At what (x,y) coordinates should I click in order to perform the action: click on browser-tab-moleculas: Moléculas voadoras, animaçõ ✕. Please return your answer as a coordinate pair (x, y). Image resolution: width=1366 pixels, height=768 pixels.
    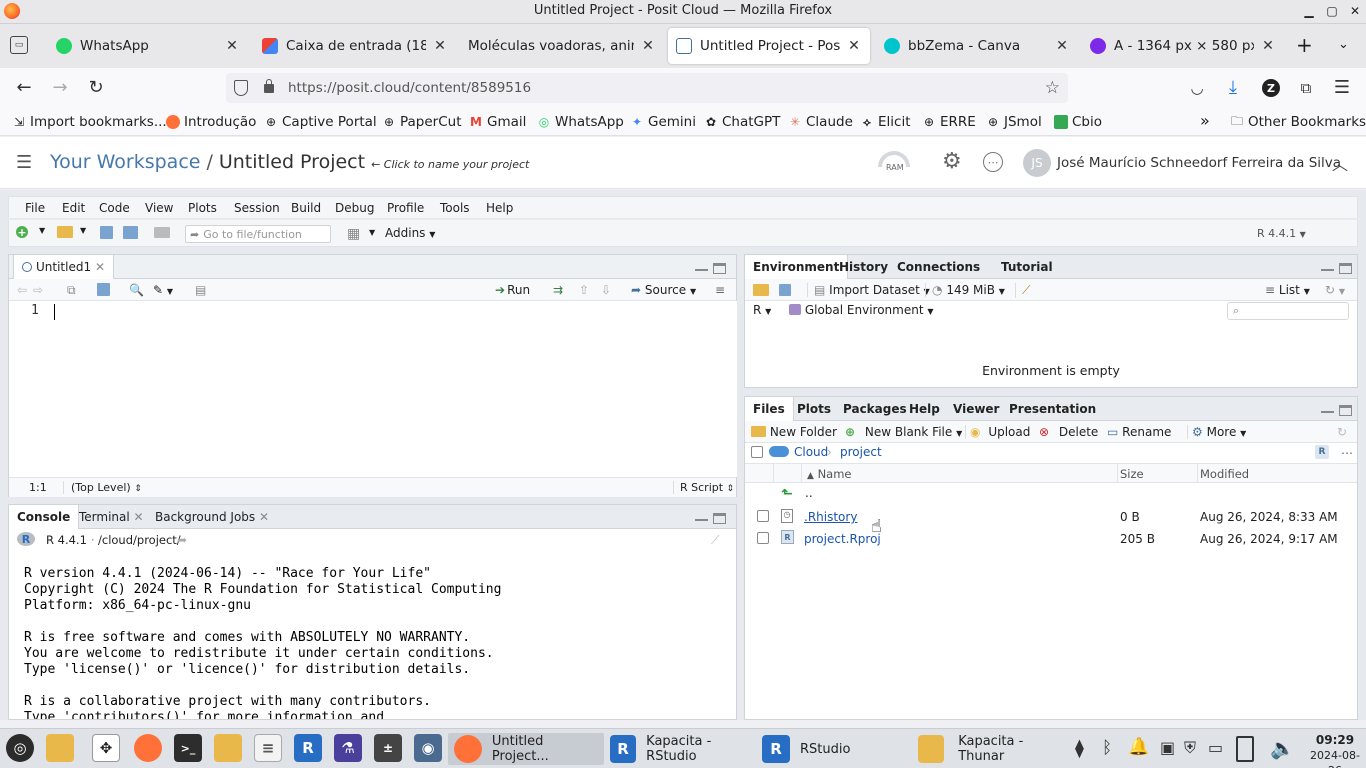
    Looking at the image, I should click on (562, 46).